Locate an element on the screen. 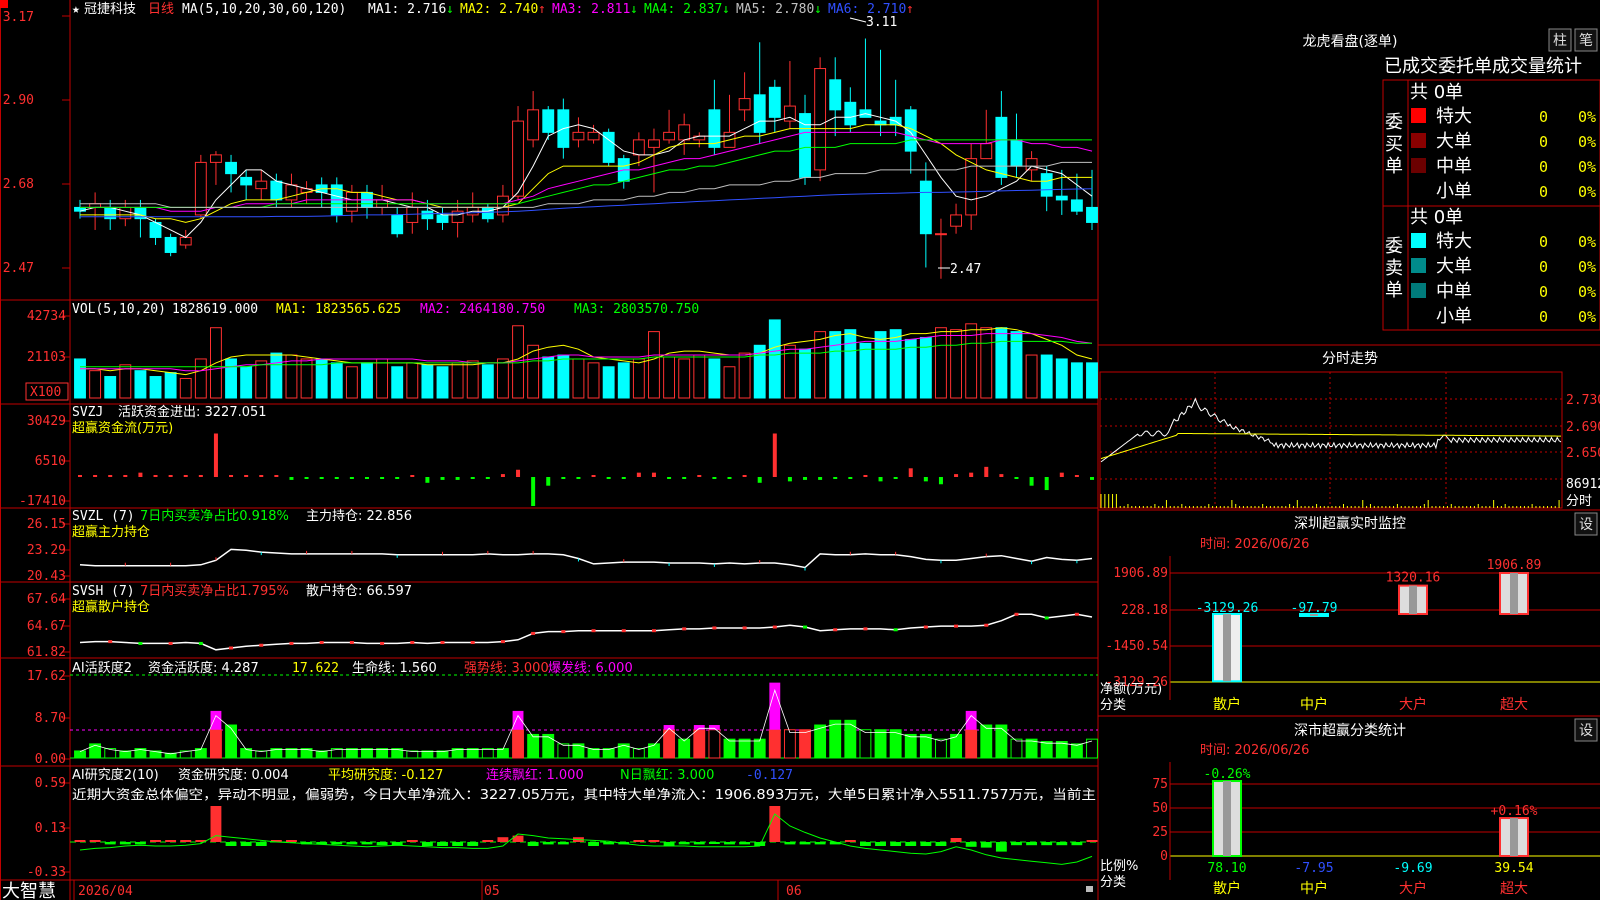 The height and width of the screenshot is (900, 1600). ma-lines is located at coordinates (586, 176).